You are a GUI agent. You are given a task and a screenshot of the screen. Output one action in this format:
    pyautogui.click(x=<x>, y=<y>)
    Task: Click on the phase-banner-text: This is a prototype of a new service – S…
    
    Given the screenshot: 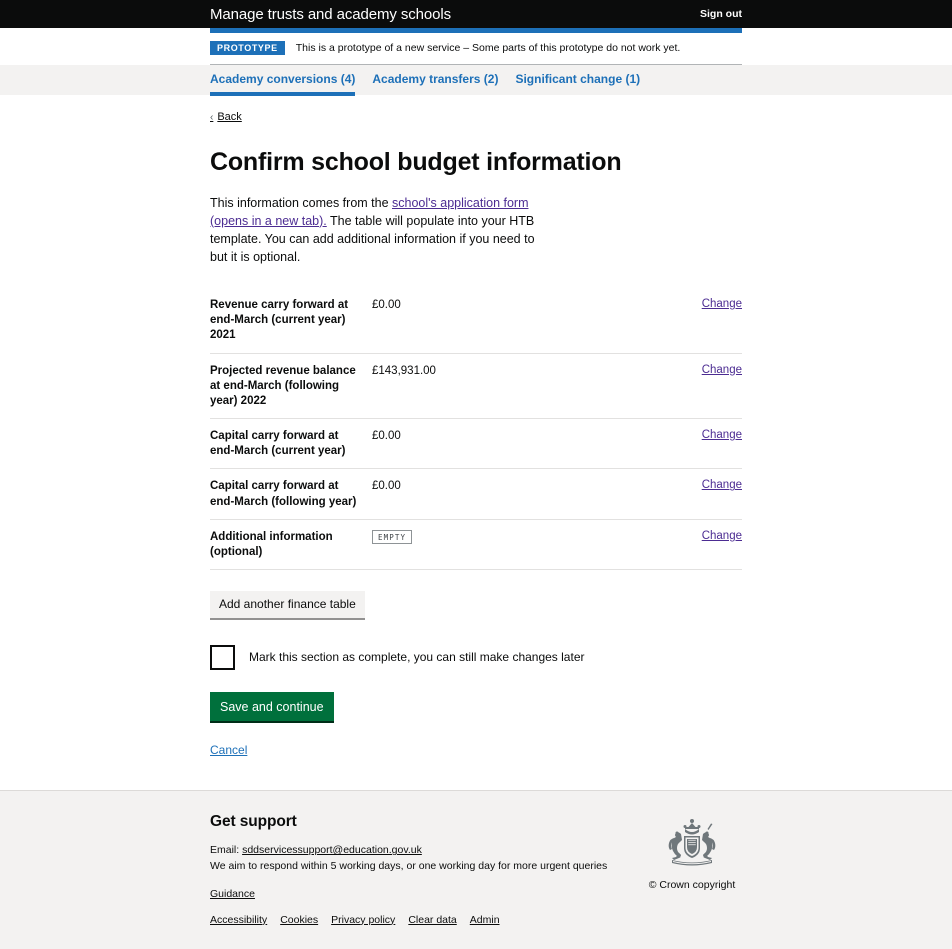 What is the action you would take?
    pyautogui.click(x=488, y=47)
    